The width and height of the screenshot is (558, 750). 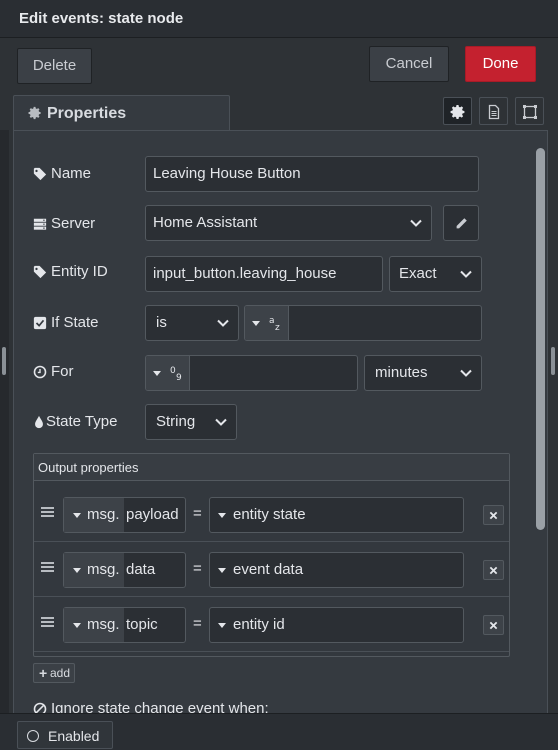 What do you see at coordinates (540, 339) in the screenshot?
I see `scrollbar-thumb` at bounding box center [540, 339].